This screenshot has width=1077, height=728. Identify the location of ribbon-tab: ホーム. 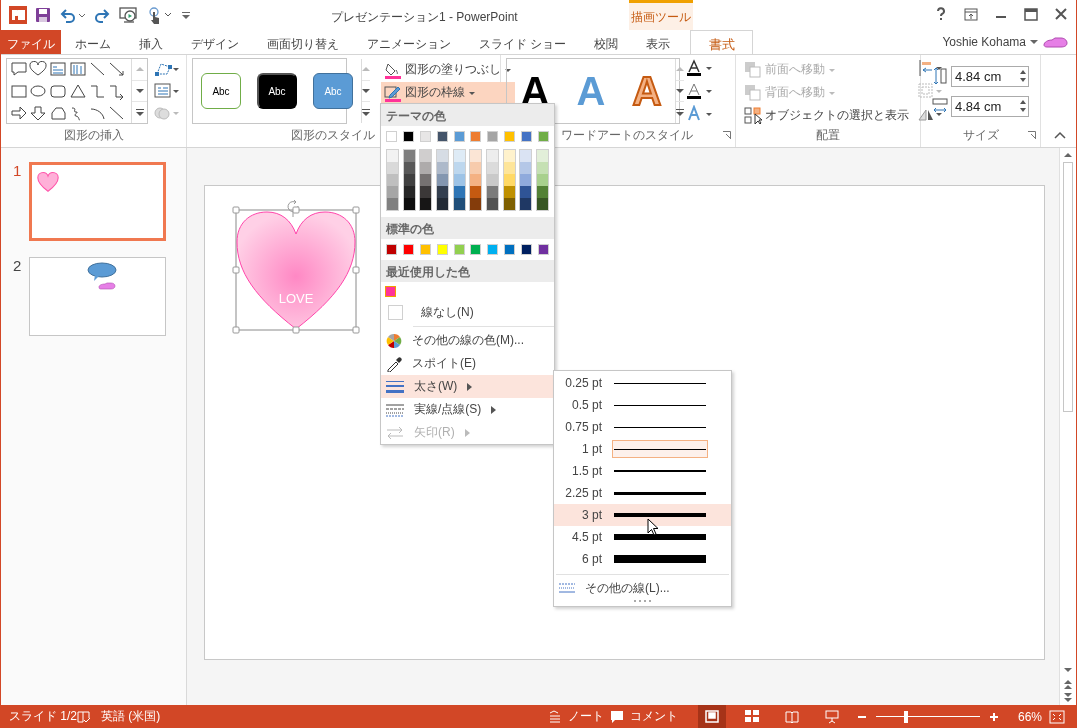
(93, 42).